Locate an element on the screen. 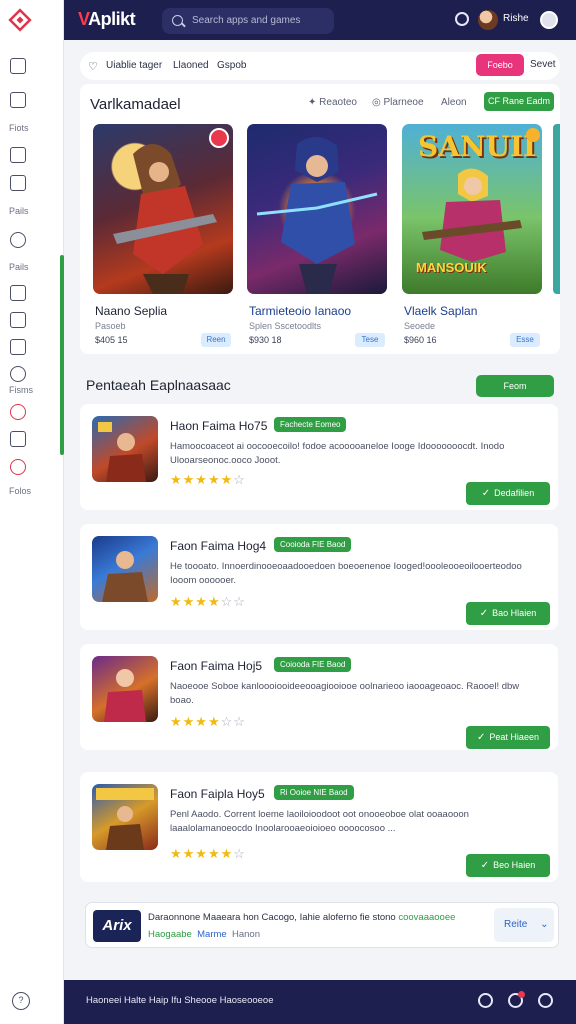 The width and height of the screenshot is (576, 1024). item-action-button: ✓ Beo Haien is located at coordinates (508, 865).